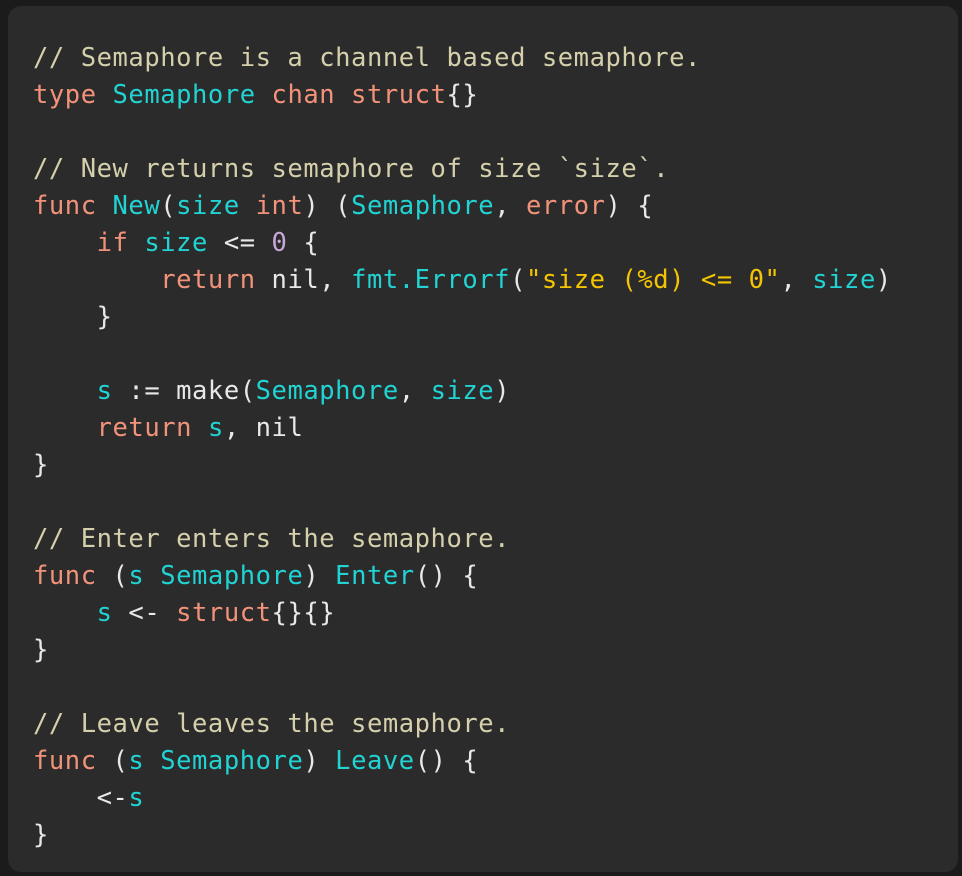 Image resolution: width=962 pixels, height=876 pixels. Describe the element at coordinates (431, 280) in the screenshot. I see `code-token-ident: fmt.Errorf` at that location.